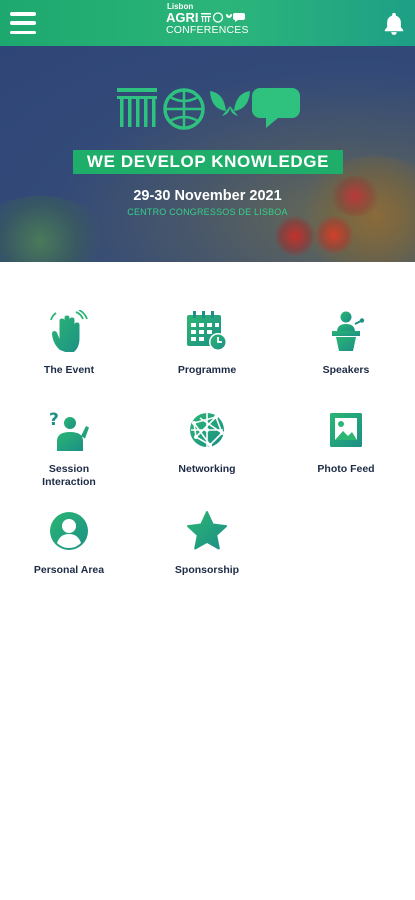  I want to click on tile-personal-area: Personal Area, so click(69, 543).